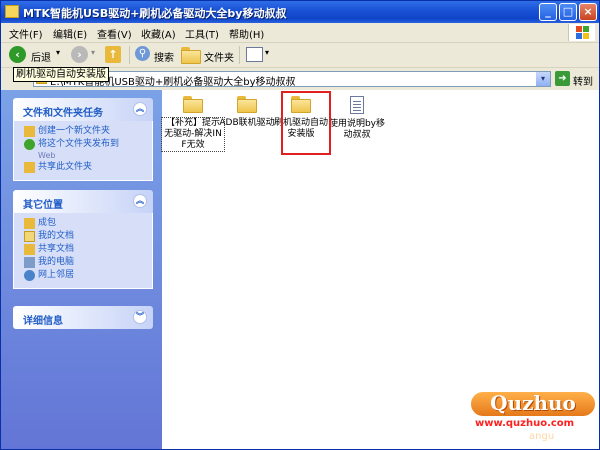 This screenshot has height=450, width=600. What do you see at coordinates (56, 236) in the screenshot?
I see `my-documents-label: 我的文档` at bounding box center [56, 236].